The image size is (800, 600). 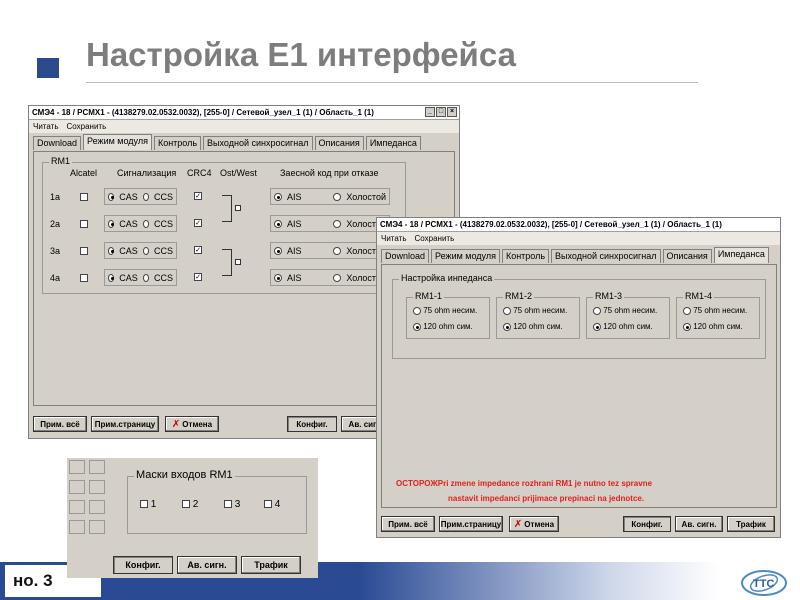 What do you see at coordinates (625, 310) in the screenshot?
I see `rm1-3-75-option: 75 ohm несим.` at bounding box center [625, 310].